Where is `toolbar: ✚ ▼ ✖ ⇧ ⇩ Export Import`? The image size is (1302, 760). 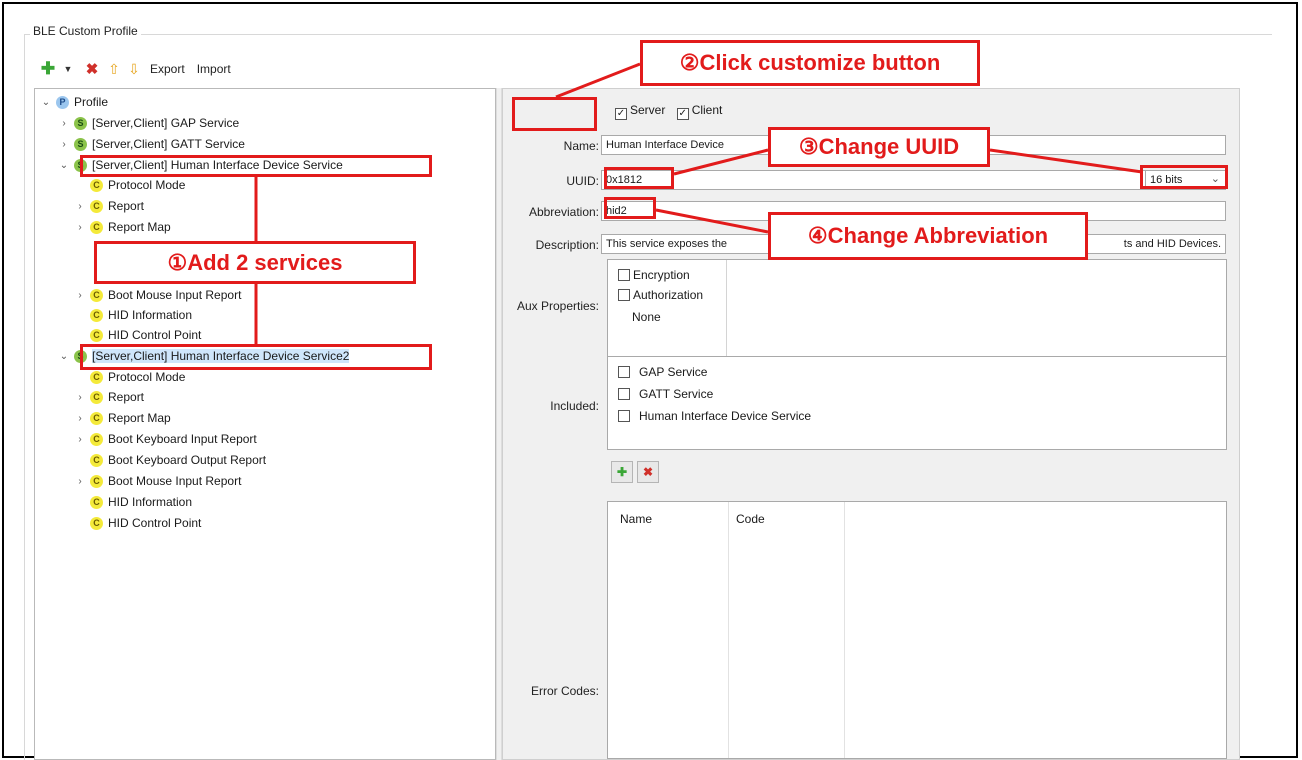
toolbar: ✚ ▼ ✖ ⇧ ⇩ Export Import is located at coordinates (137, 69).